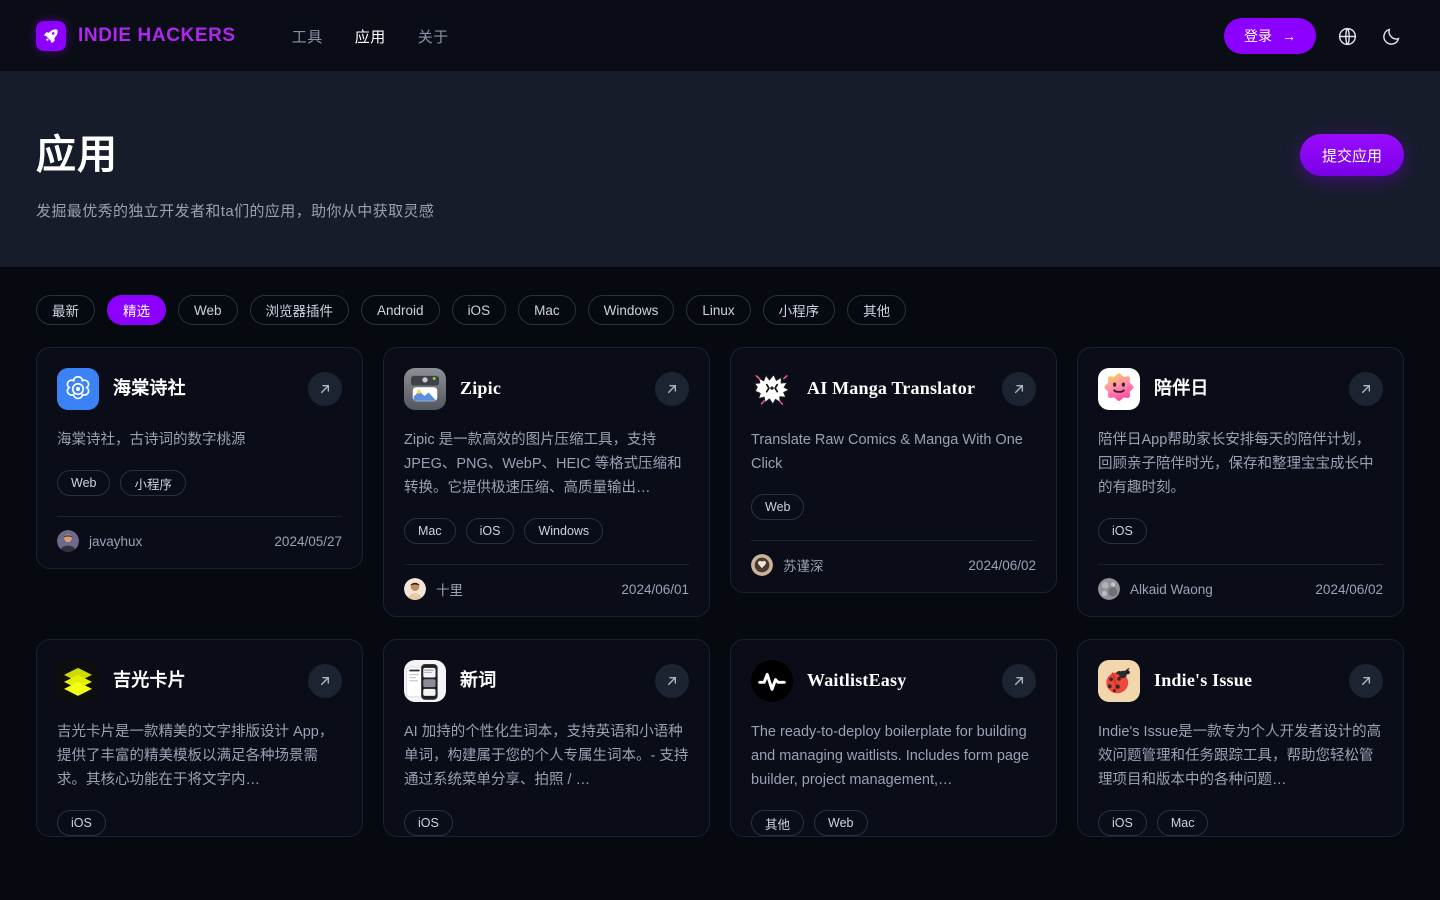  Describe the element at coordinates (400, 310) in the screenshot. I see `filter-chip-android: Android` at that location.